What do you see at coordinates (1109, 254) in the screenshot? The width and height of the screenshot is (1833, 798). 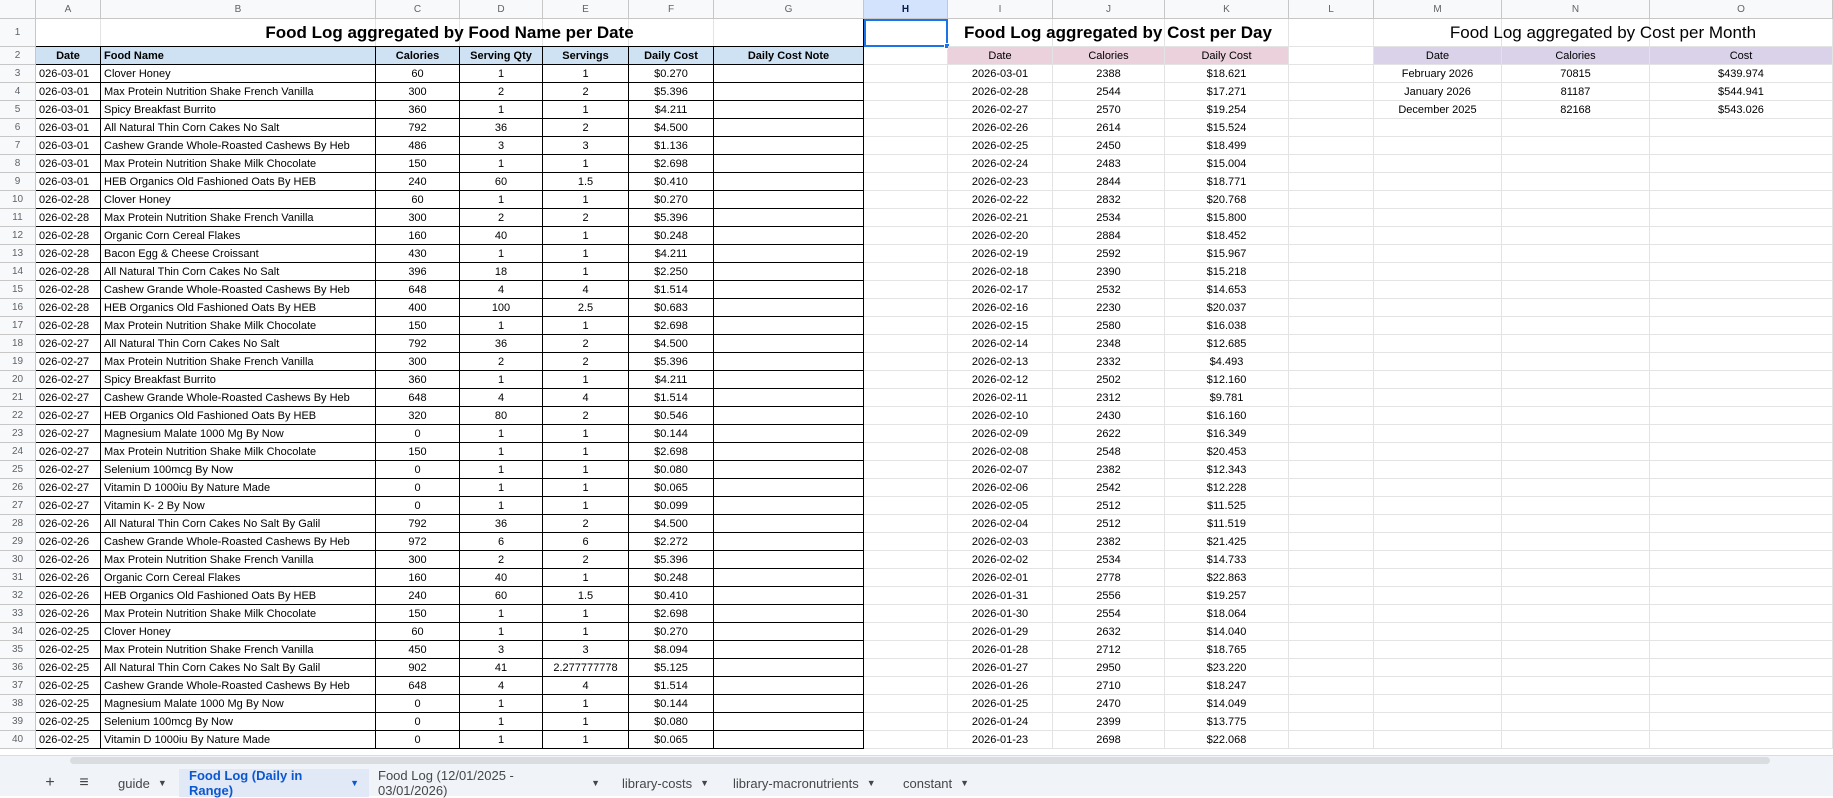 I see `daily-cost-cell: 2592` at bounding box center [1109, 254].